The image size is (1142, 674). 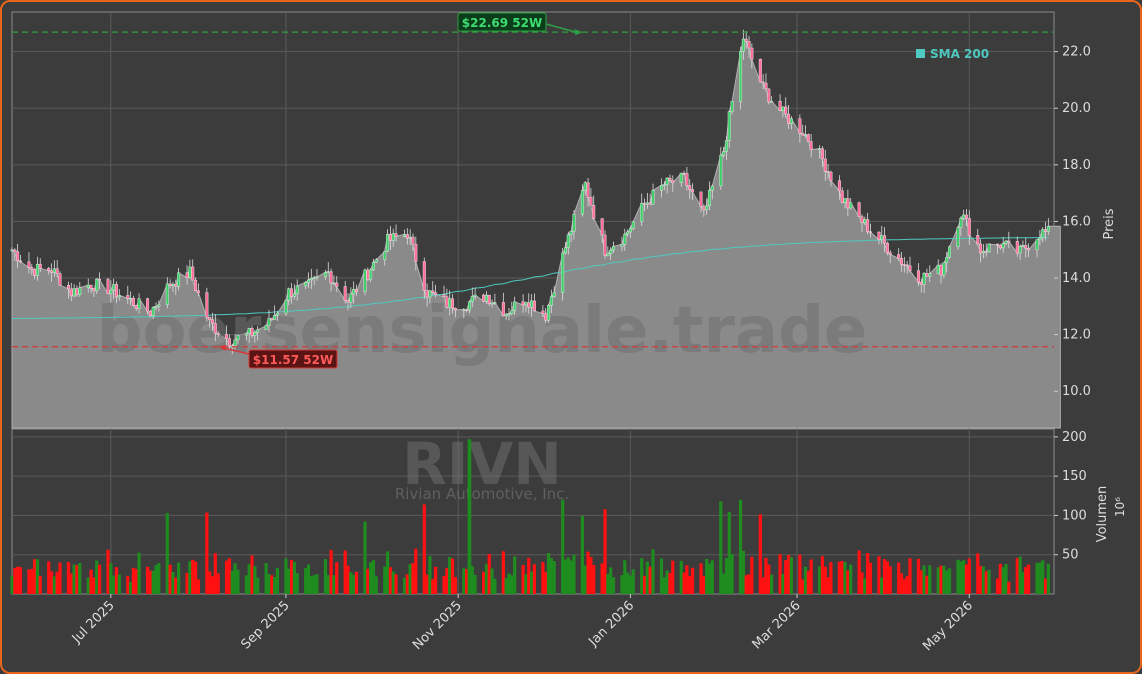 What do you see at coordinates (1076, 165) in the screenshot?
I see `price-tick-label: 18.0` at bounding box center [1076, 165].